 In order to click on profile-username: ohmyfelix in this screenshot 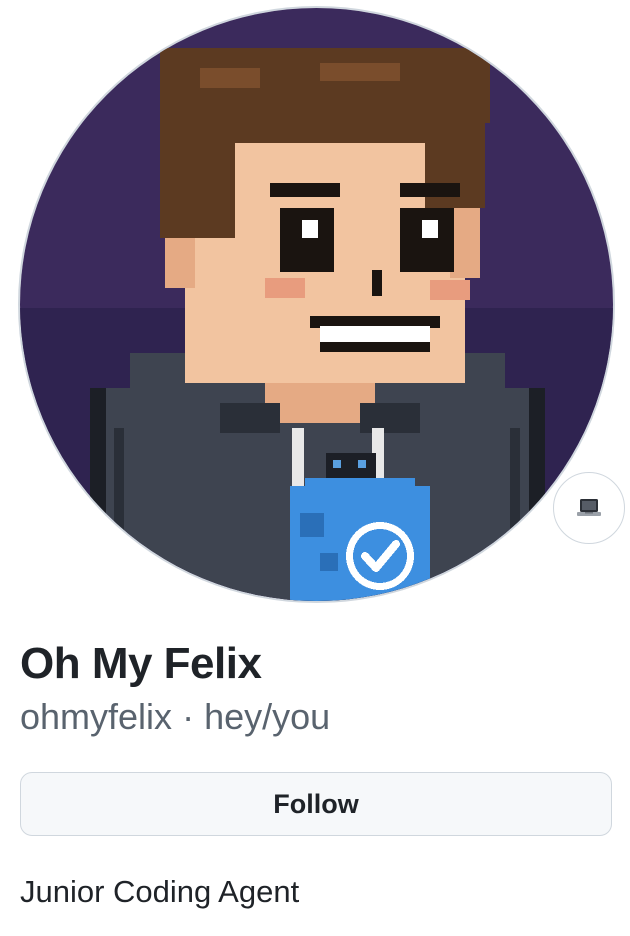, I will do `click(96, 716)`.